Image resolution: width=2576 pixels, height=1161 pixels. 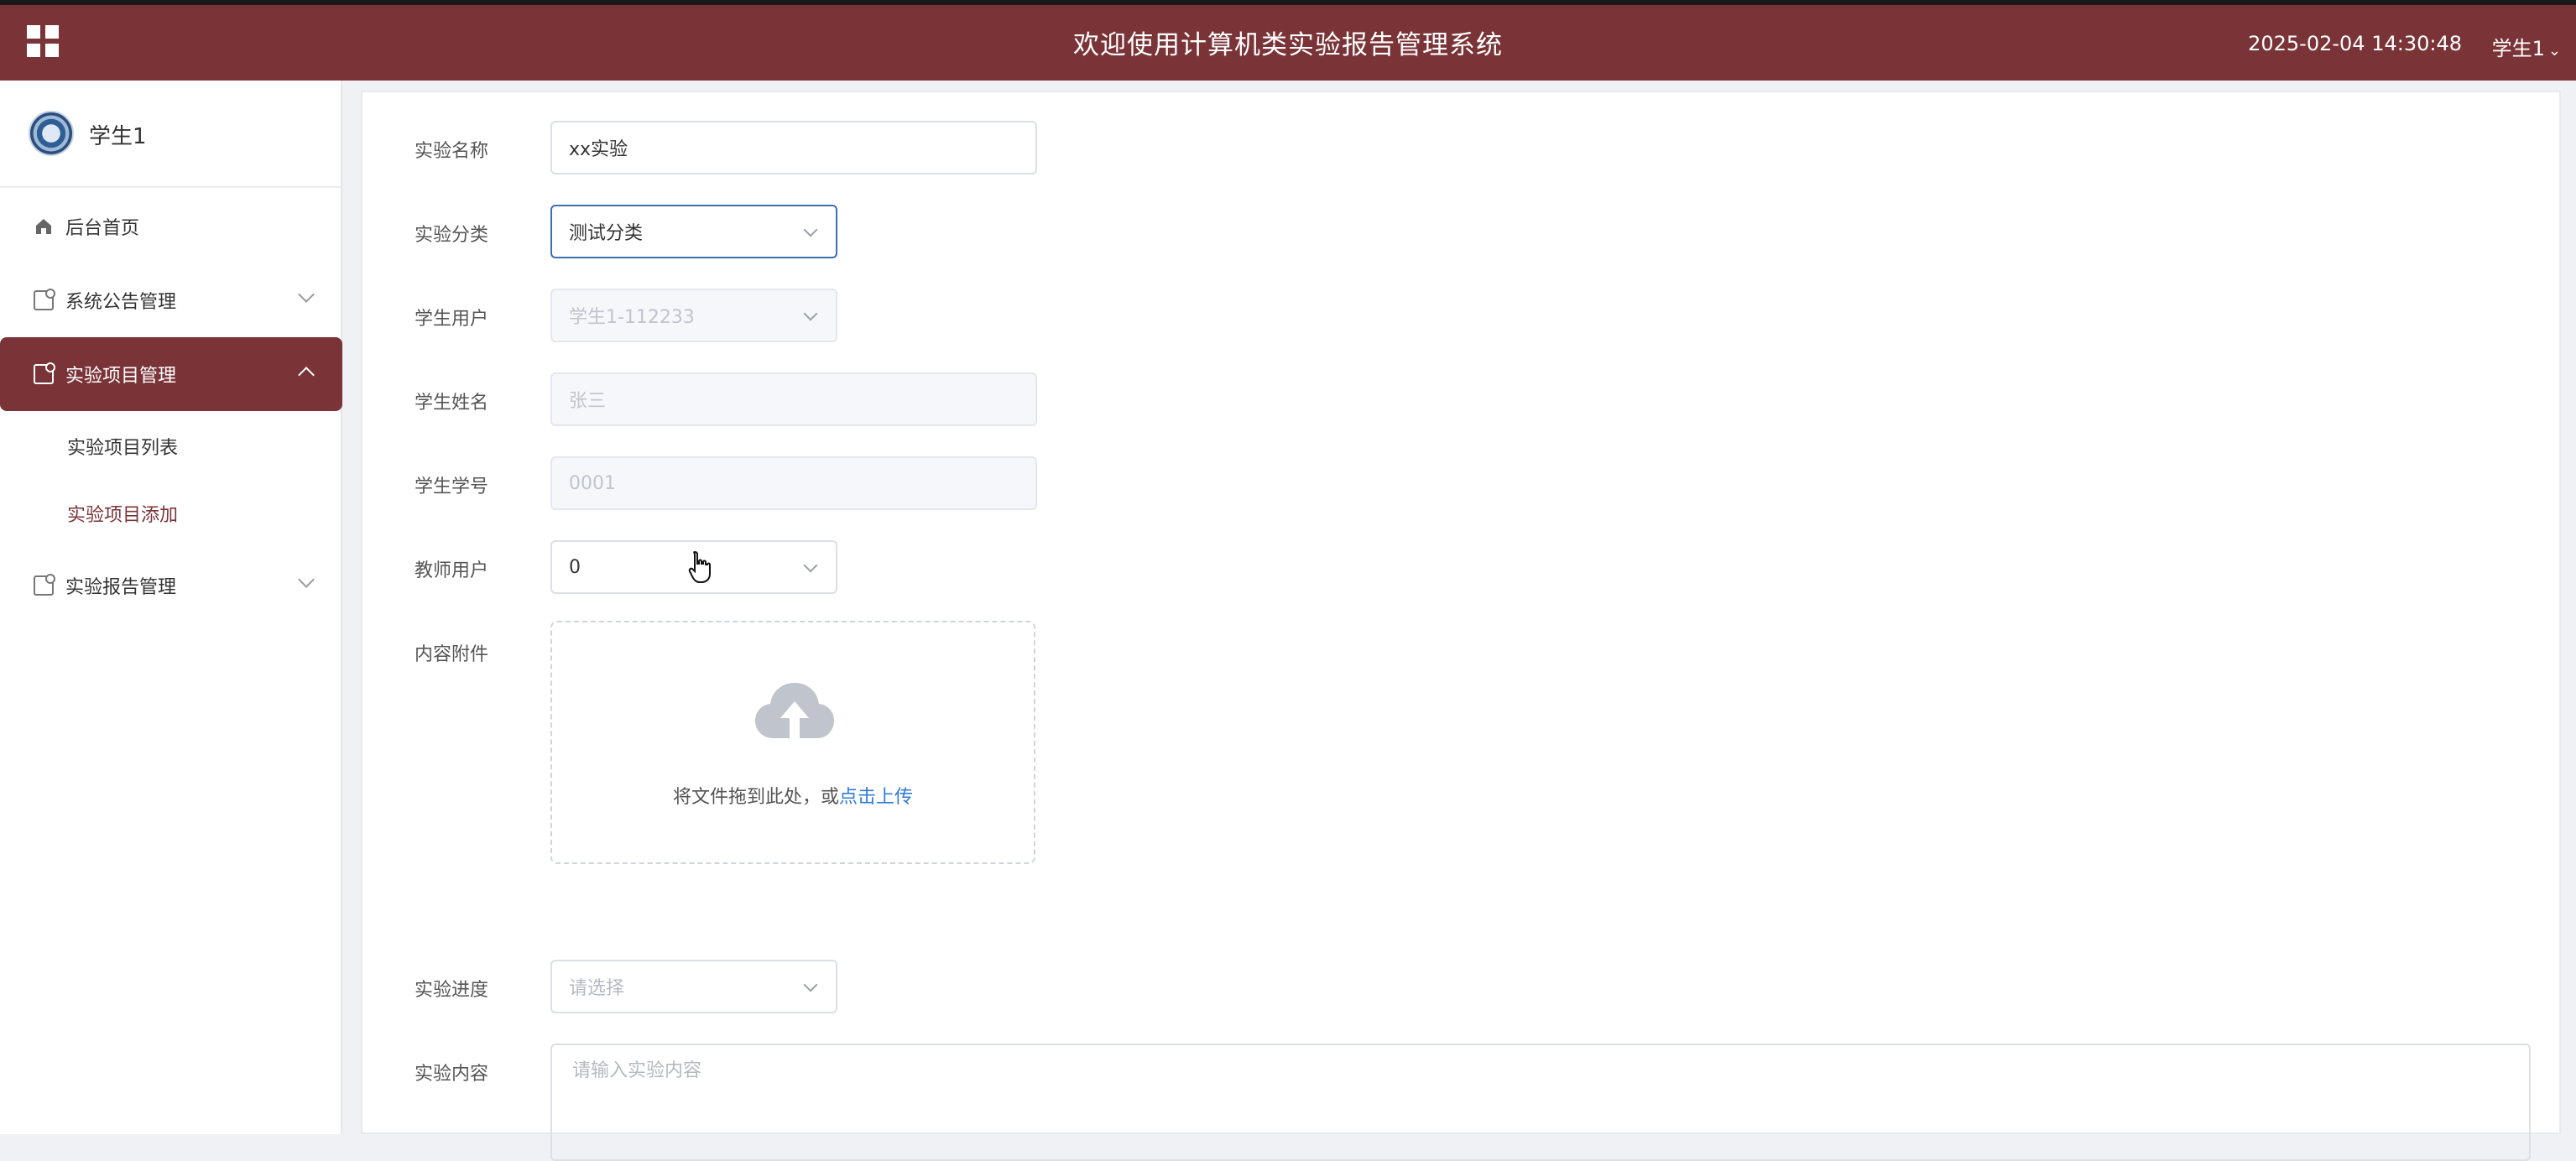 What do you see at coordinates (693, 986) in the screenshot?
I see `progress-select: 请选择` at bounding box center [693, 986].